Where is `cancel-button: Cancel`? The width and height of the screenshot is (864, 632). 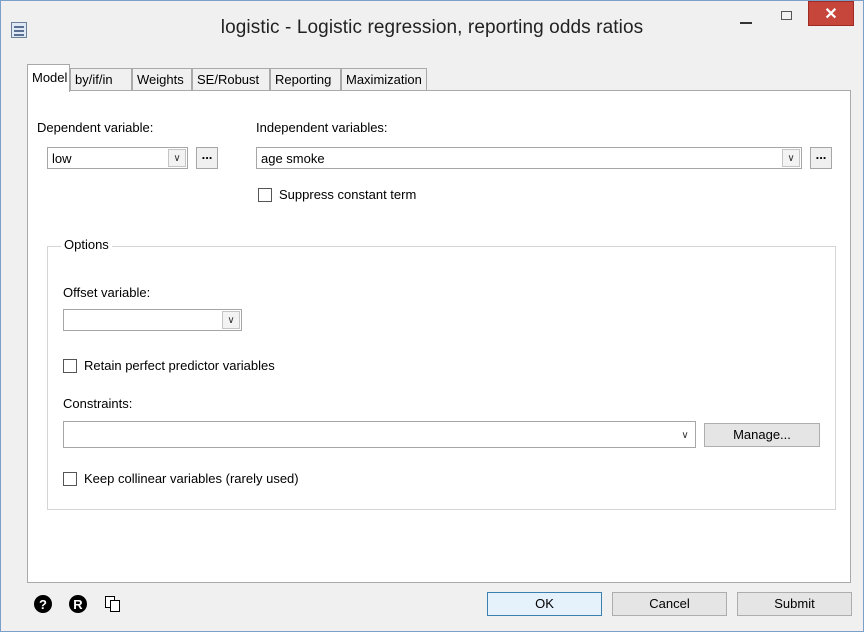
cancel-button: Cancel is located at coordinates (669, 604).